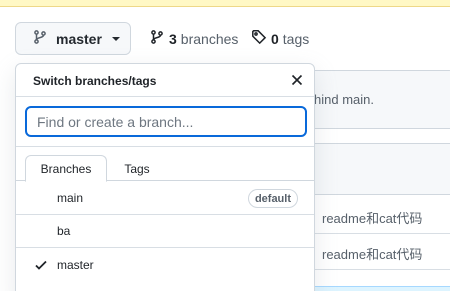  I want to click on branch-select-button: master, so click(73, 38).